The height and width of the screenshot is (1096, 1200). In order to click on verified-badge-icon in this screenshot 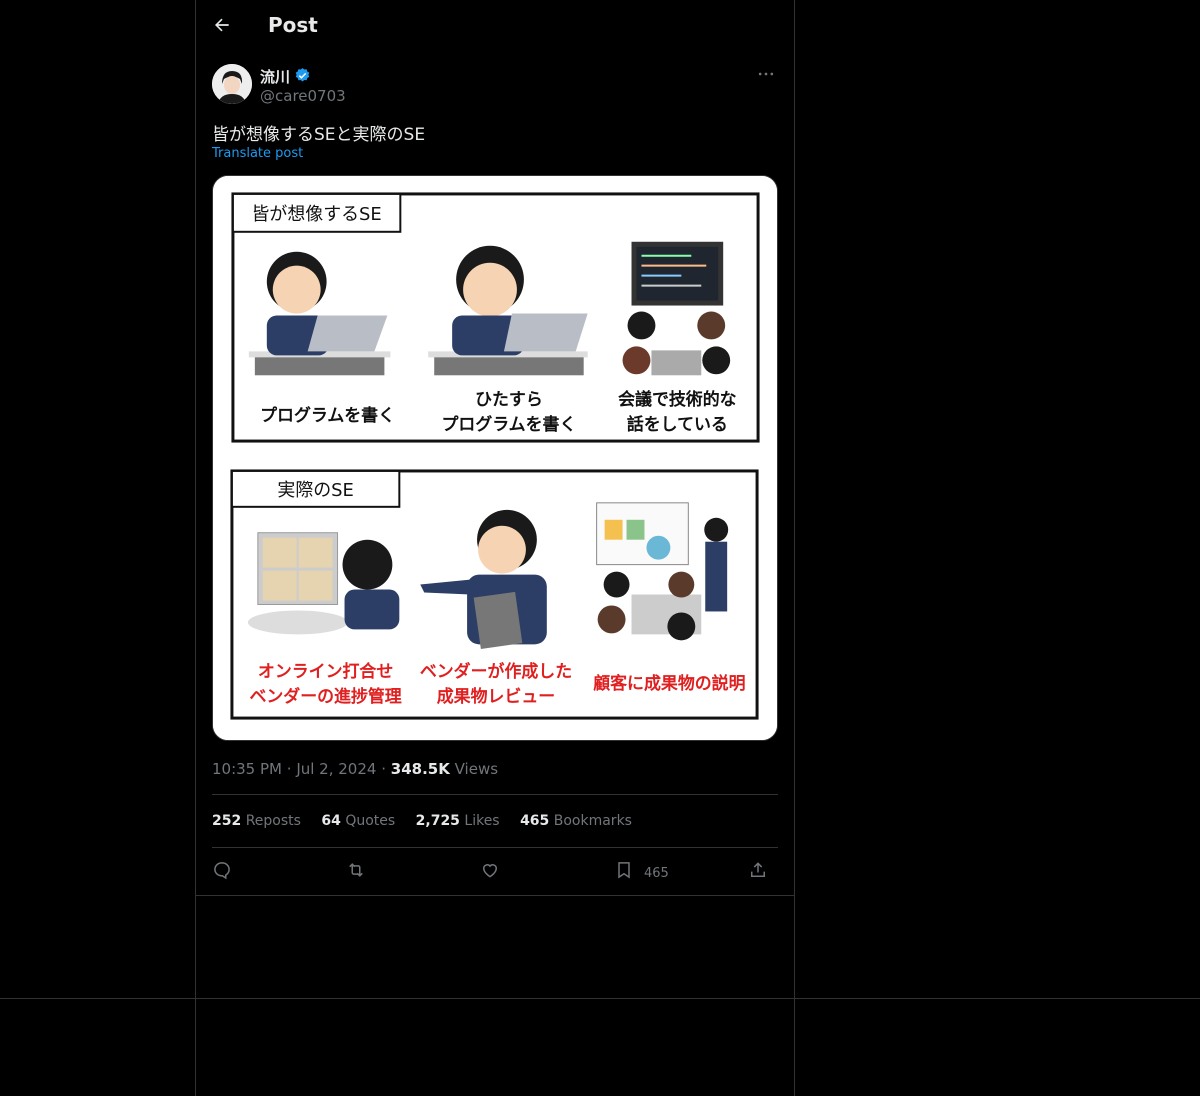, I will do `click(302, 75)`.